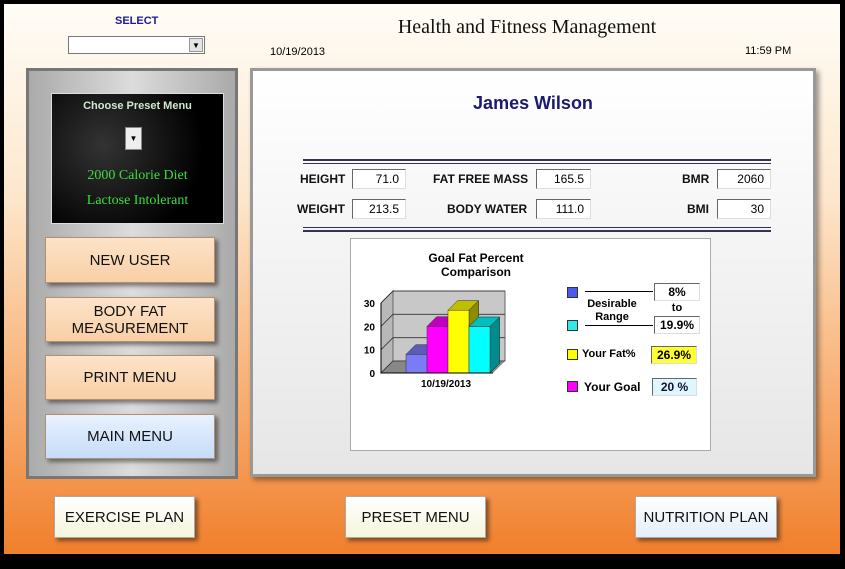 The image size is (845, 569). I want to click on body-water-field: 111.0, so click(563, 209).